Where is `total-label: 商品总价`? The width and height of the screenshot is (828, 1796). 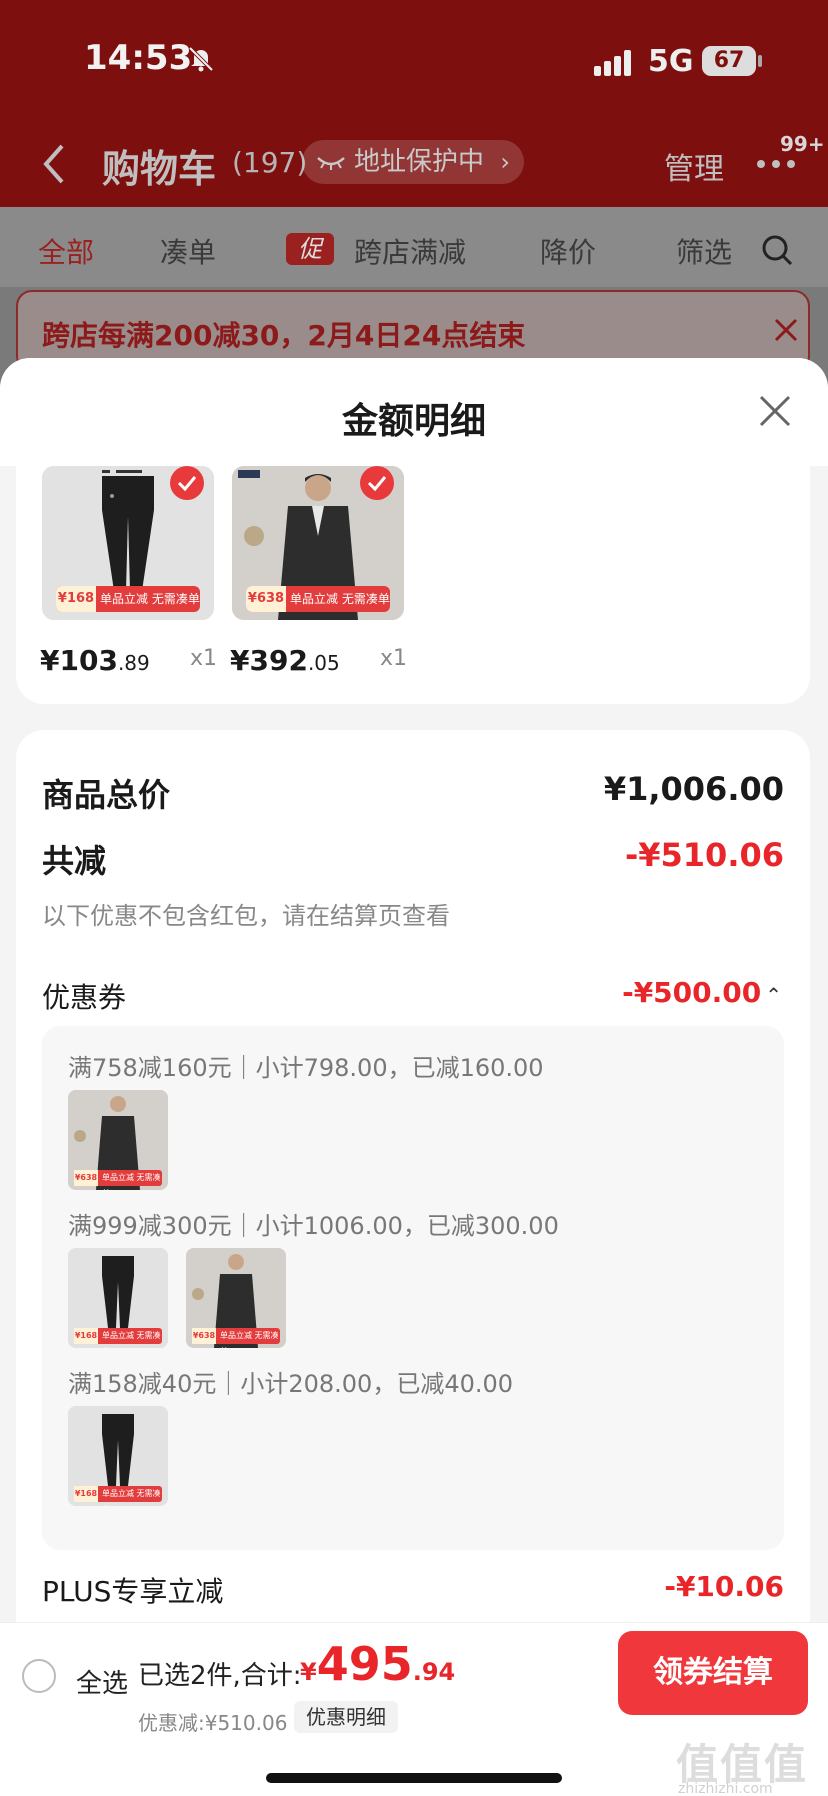
total-label: 商品总价 is located at coordinates (106, 795).